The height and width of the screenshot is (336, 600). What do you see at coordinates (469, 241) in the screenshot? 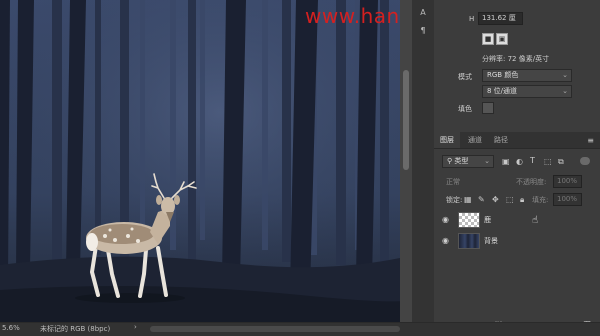
I see `layer-thumbnail-forest` at bounding box center [469, 241].